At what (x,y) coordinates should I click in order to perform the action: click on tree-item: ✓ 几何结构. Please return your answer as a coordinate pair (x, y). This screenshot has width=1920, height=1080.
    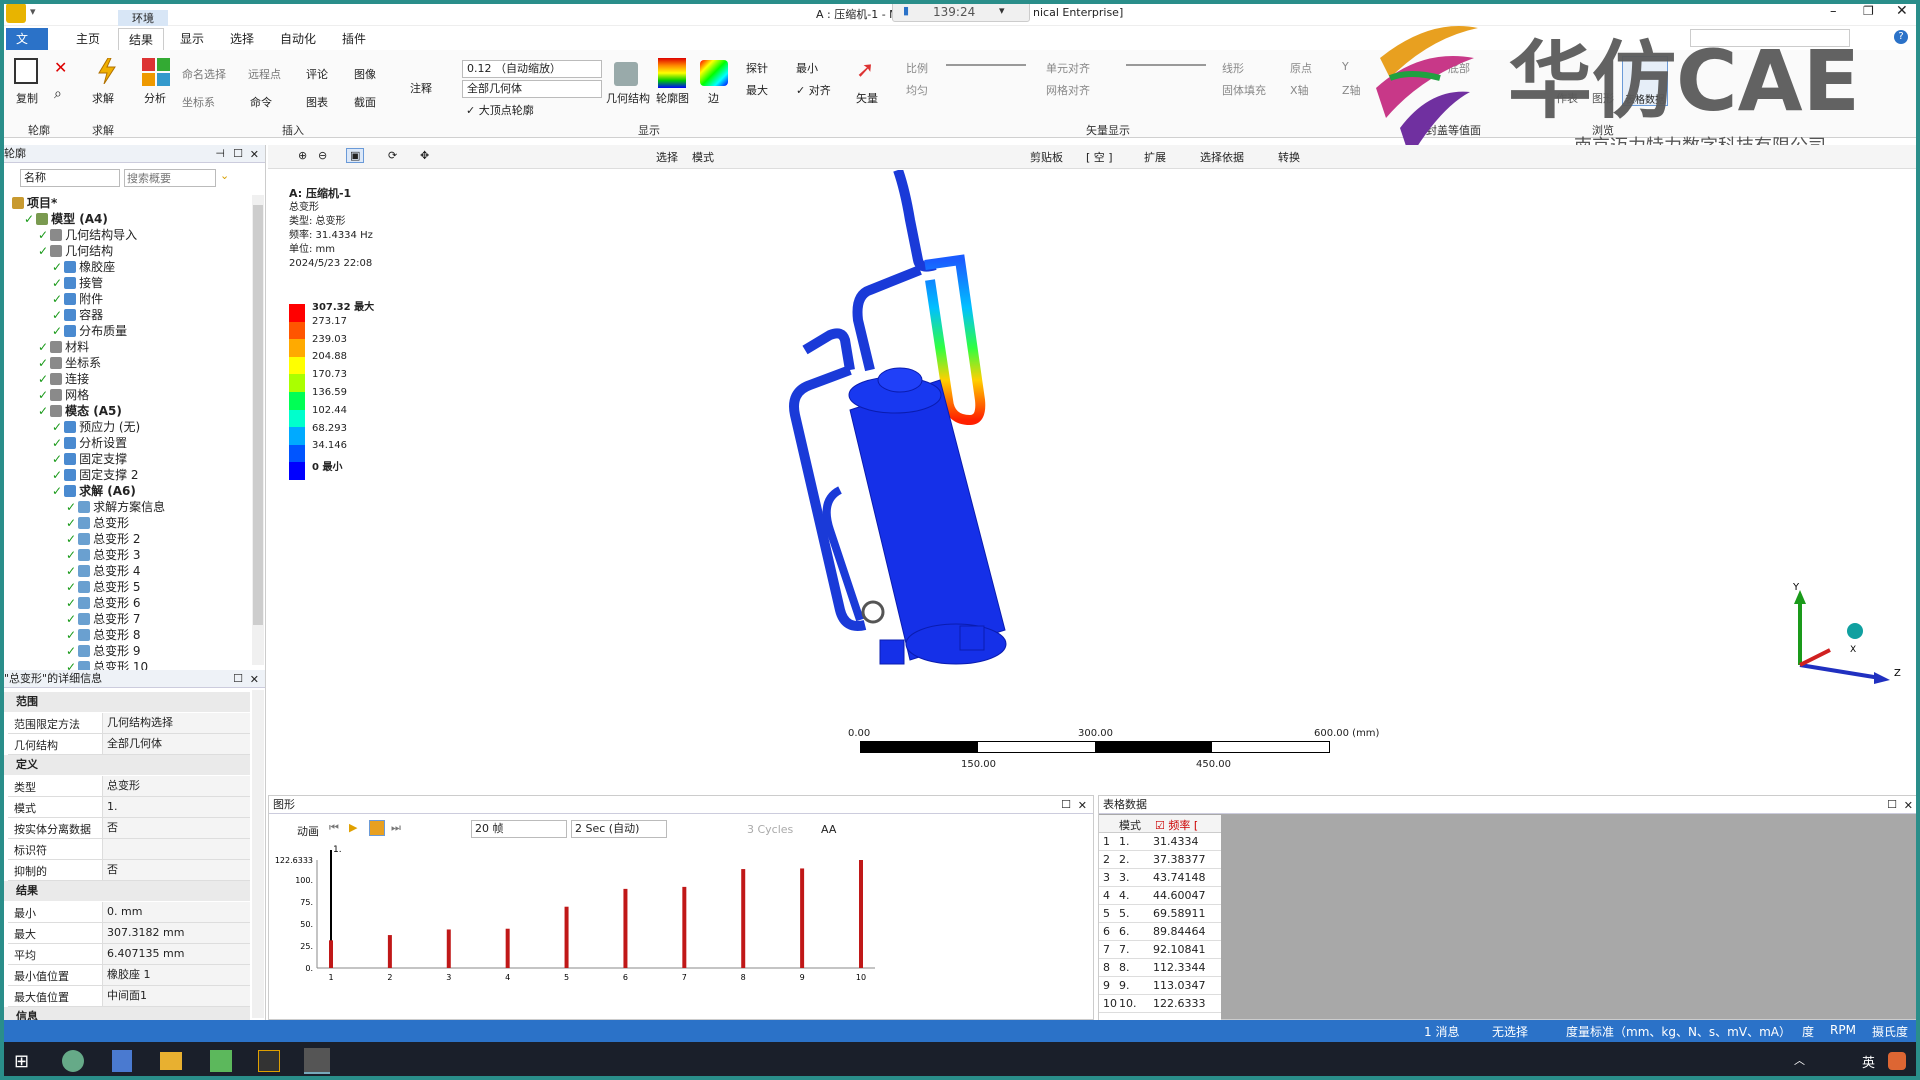
    Looking at the image, I should click on (75, 251).